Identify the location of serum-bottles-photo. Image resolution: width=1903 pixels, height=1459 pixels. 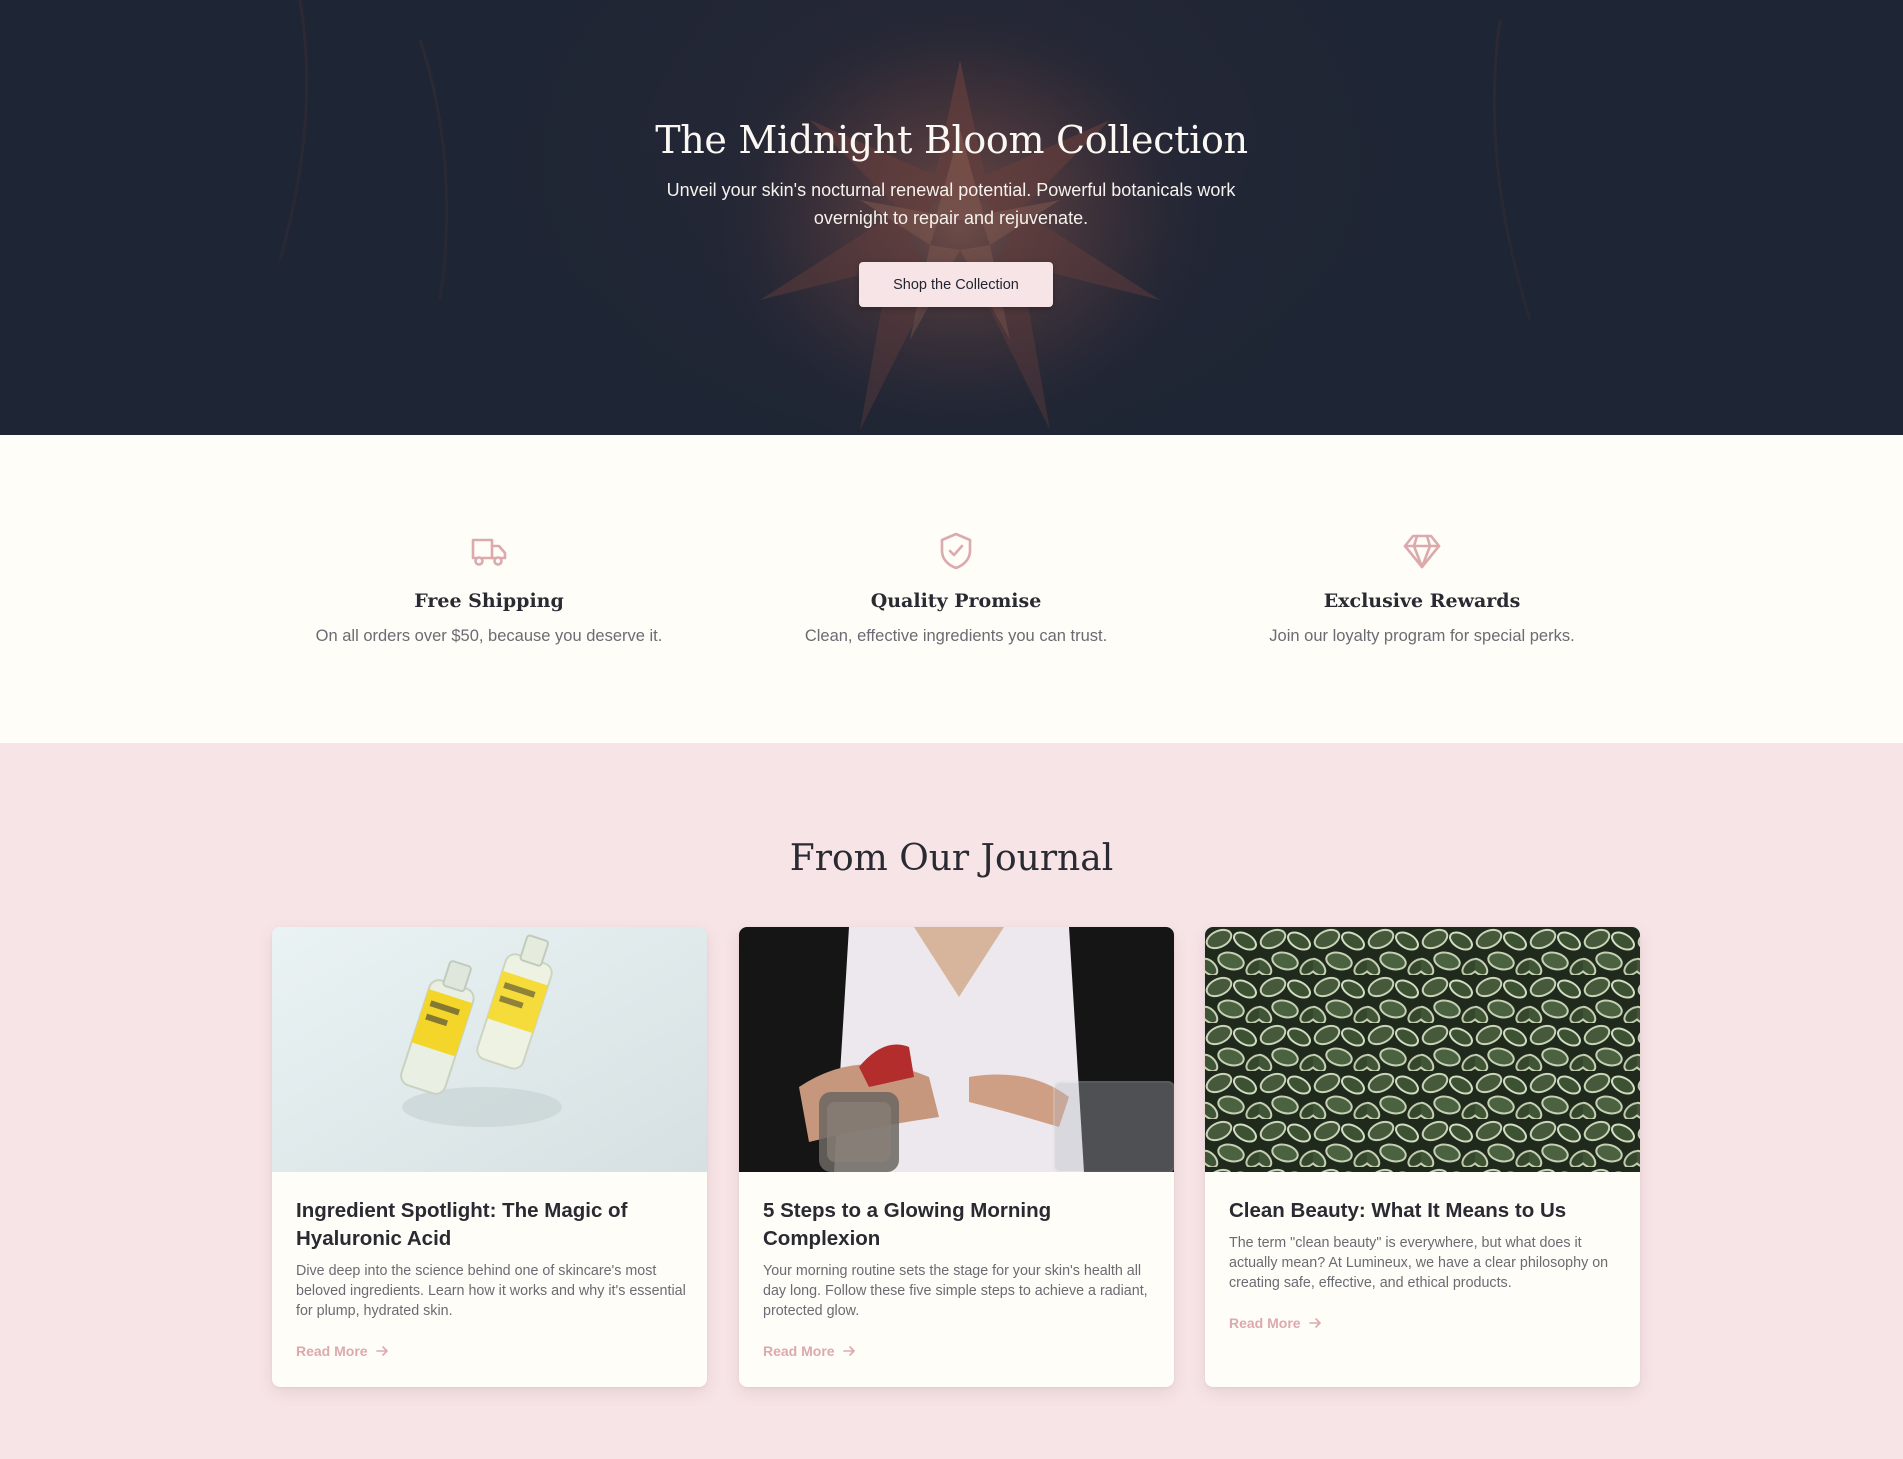
(489, 1049).